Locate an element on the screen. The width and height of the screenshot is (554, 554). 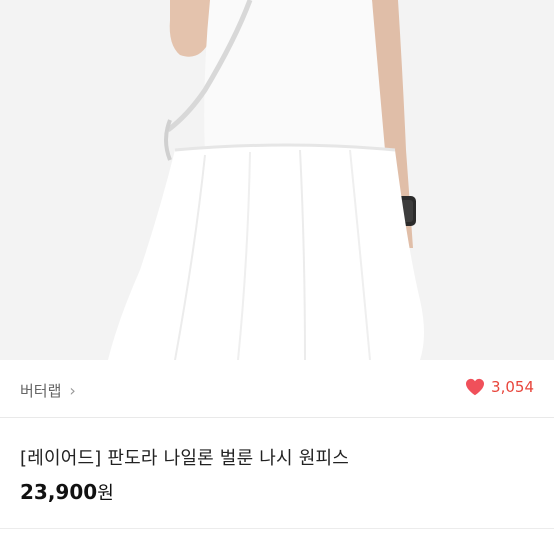
brand-link: 버터랩 › is located at coordinates (48, 390).